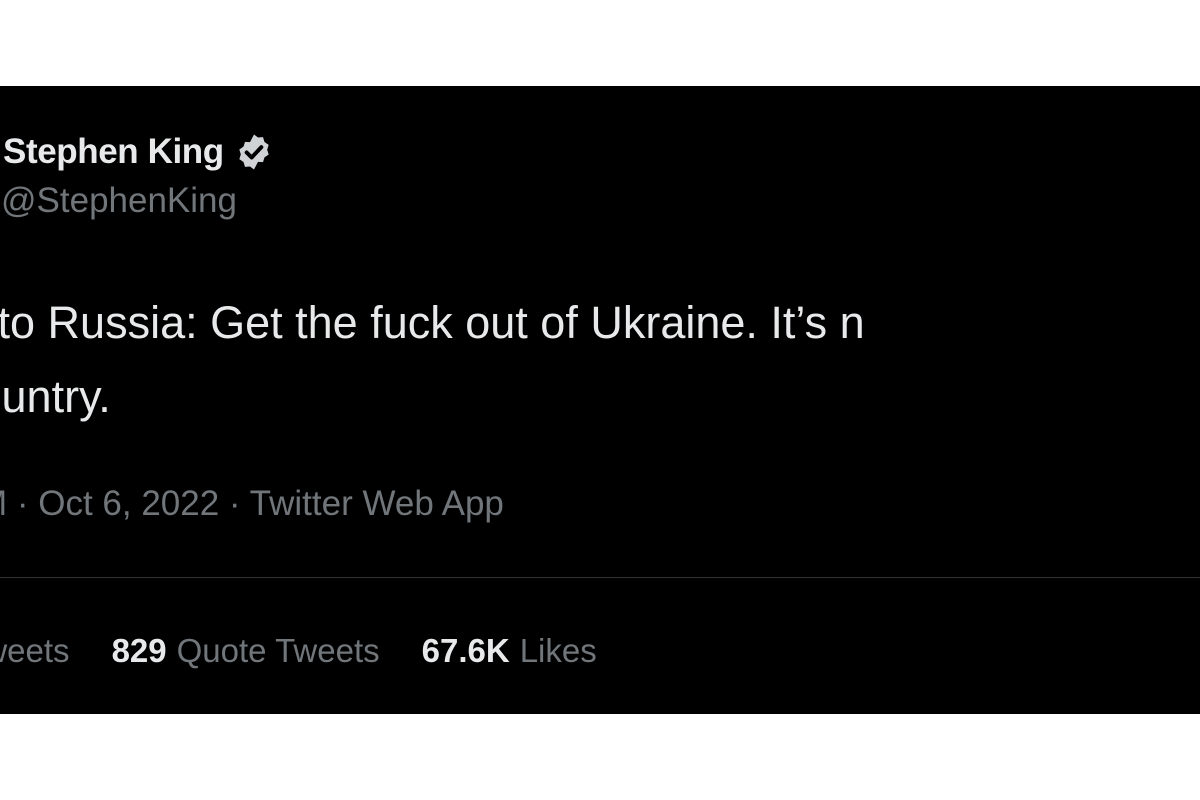 The height and width of the screenshot is (800, 1200). I want to click on likes-stat: 67.6K Likes, so click(509, 651).